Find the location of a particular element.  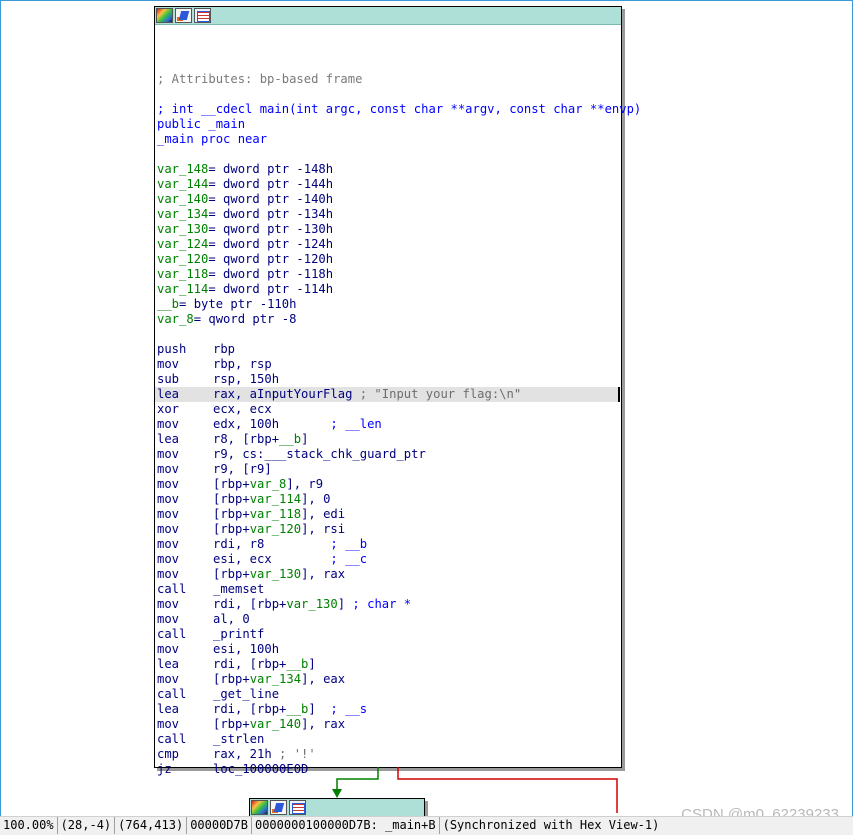

status-address: 0000000100000D7B: _main+B is located at coordinates (346, 825).